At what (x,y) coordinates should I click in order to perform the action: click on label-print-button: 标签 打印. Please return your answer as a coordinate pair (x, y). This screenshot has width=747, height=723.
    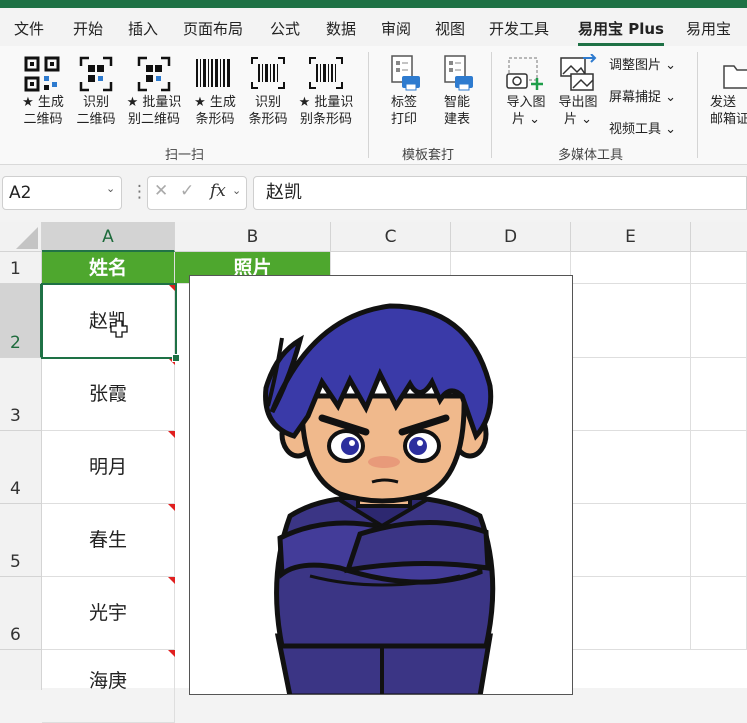
    Looking at the image, I should click on (404, 111).